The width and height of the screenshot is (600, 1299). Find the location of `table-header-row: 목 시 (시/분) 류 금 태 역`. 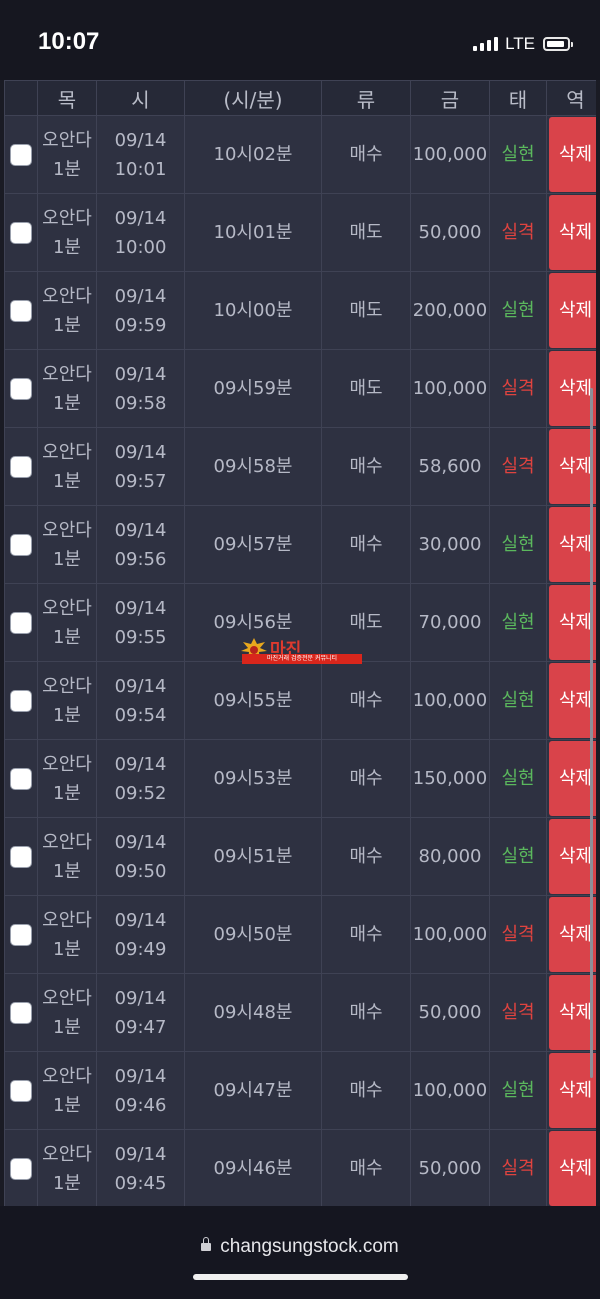

table-header-row: 목 시 (시/분) 류 금 태 역 is located at coordinates (300, 98).